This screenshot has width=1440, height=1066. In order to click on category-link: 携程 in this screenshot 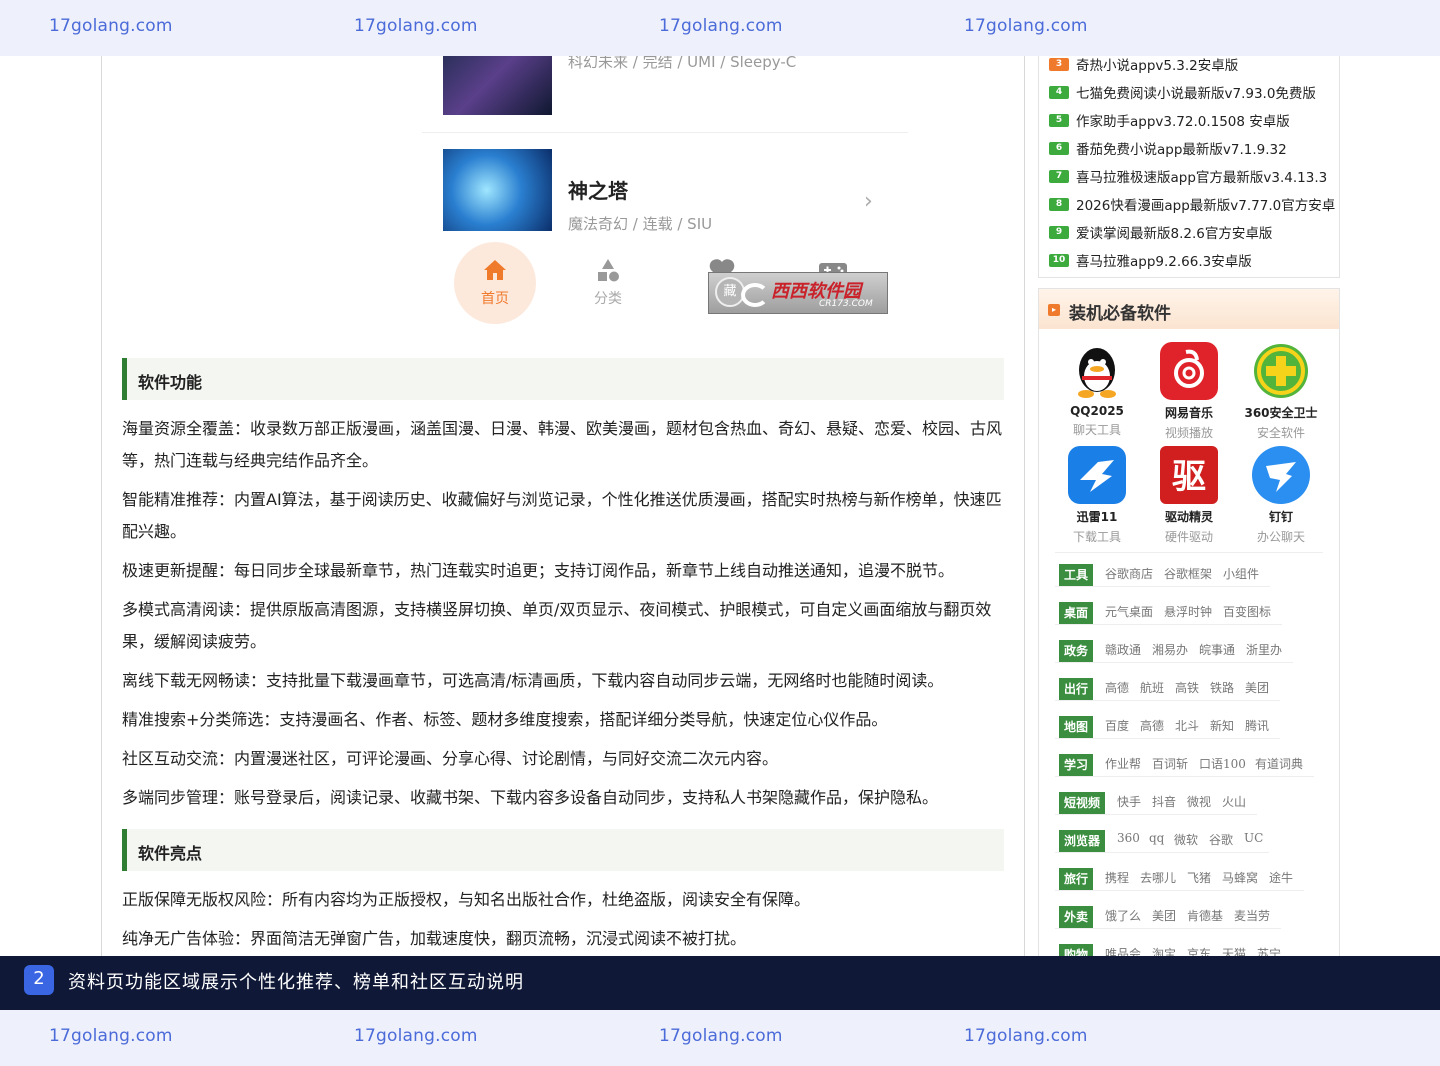, I will do `click(1117, 877)`.